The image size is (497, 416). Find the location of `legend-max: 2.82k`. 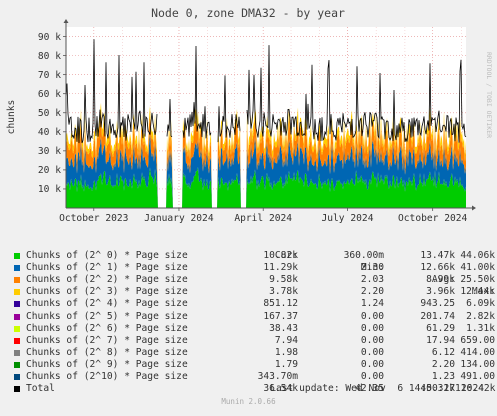

legend-max: 2.82k is located at coordinates (480, 316).